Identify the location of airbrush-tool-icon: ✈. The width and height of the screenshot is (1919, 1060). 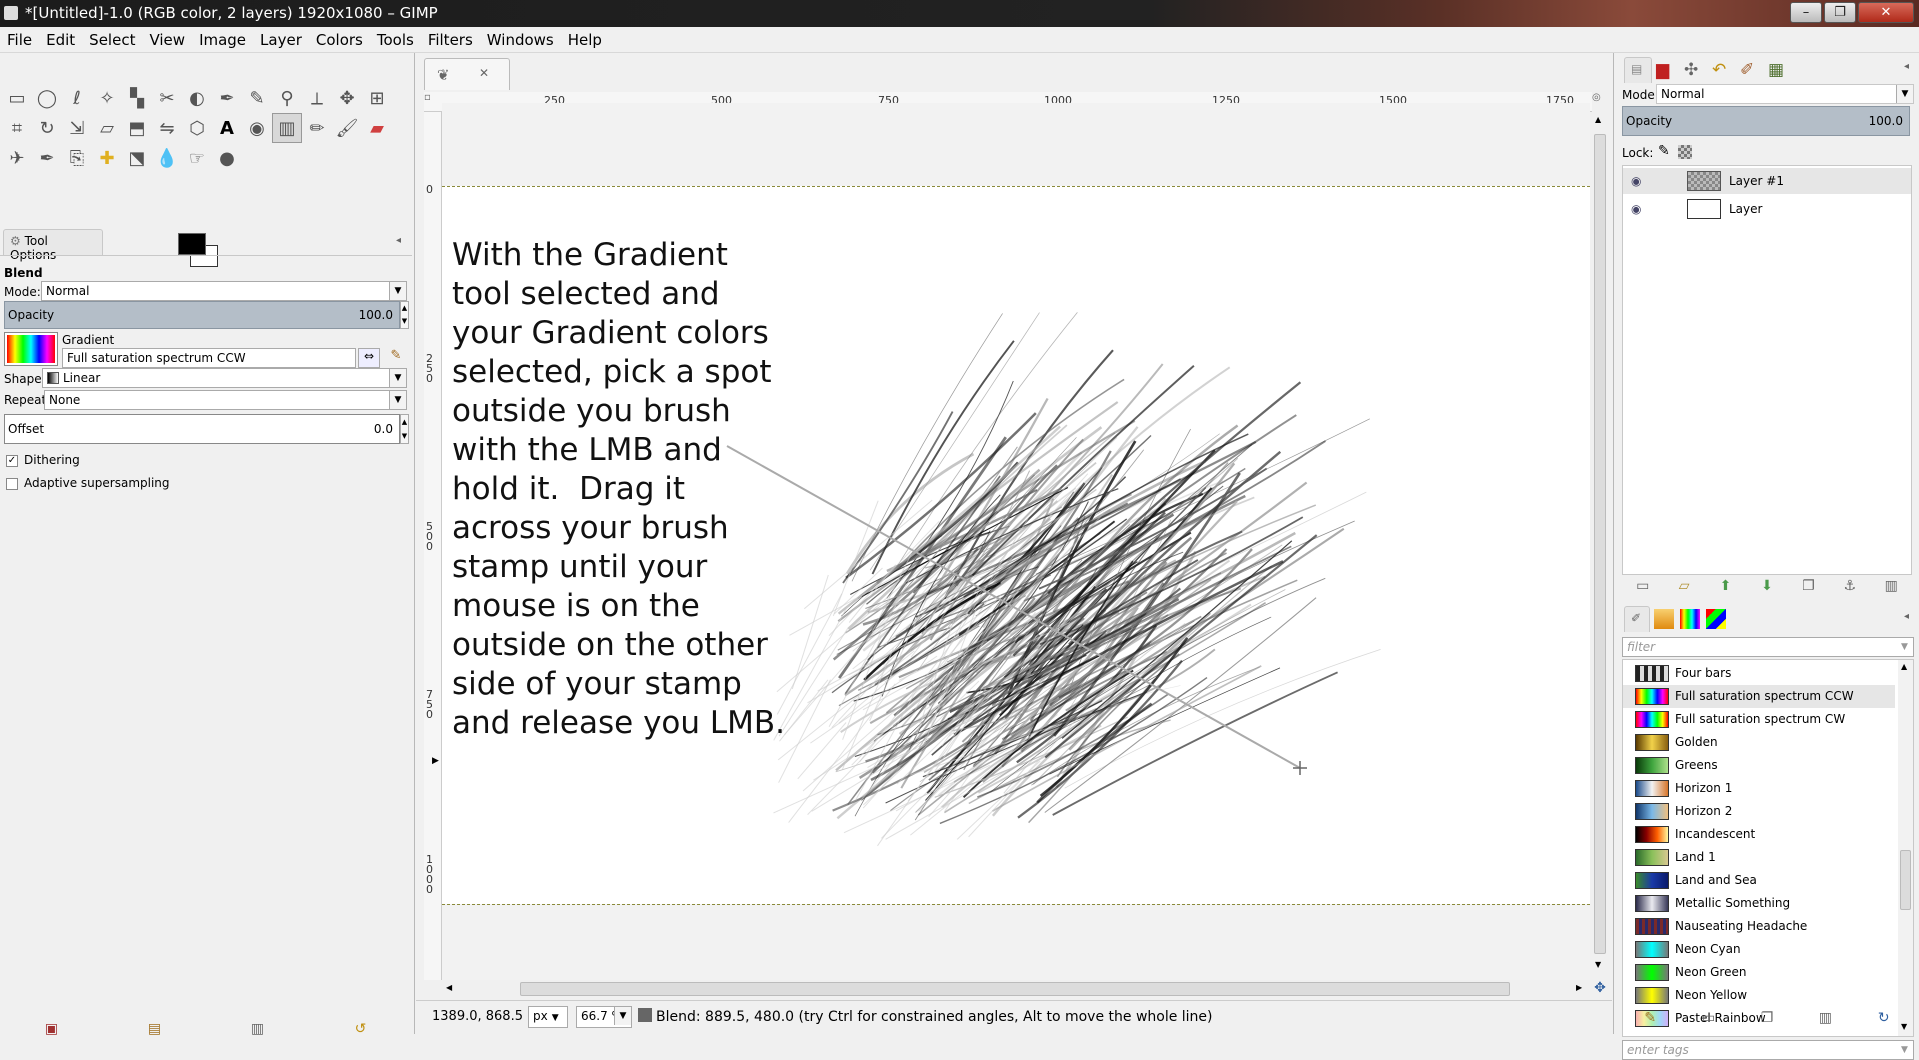
(17, 158).